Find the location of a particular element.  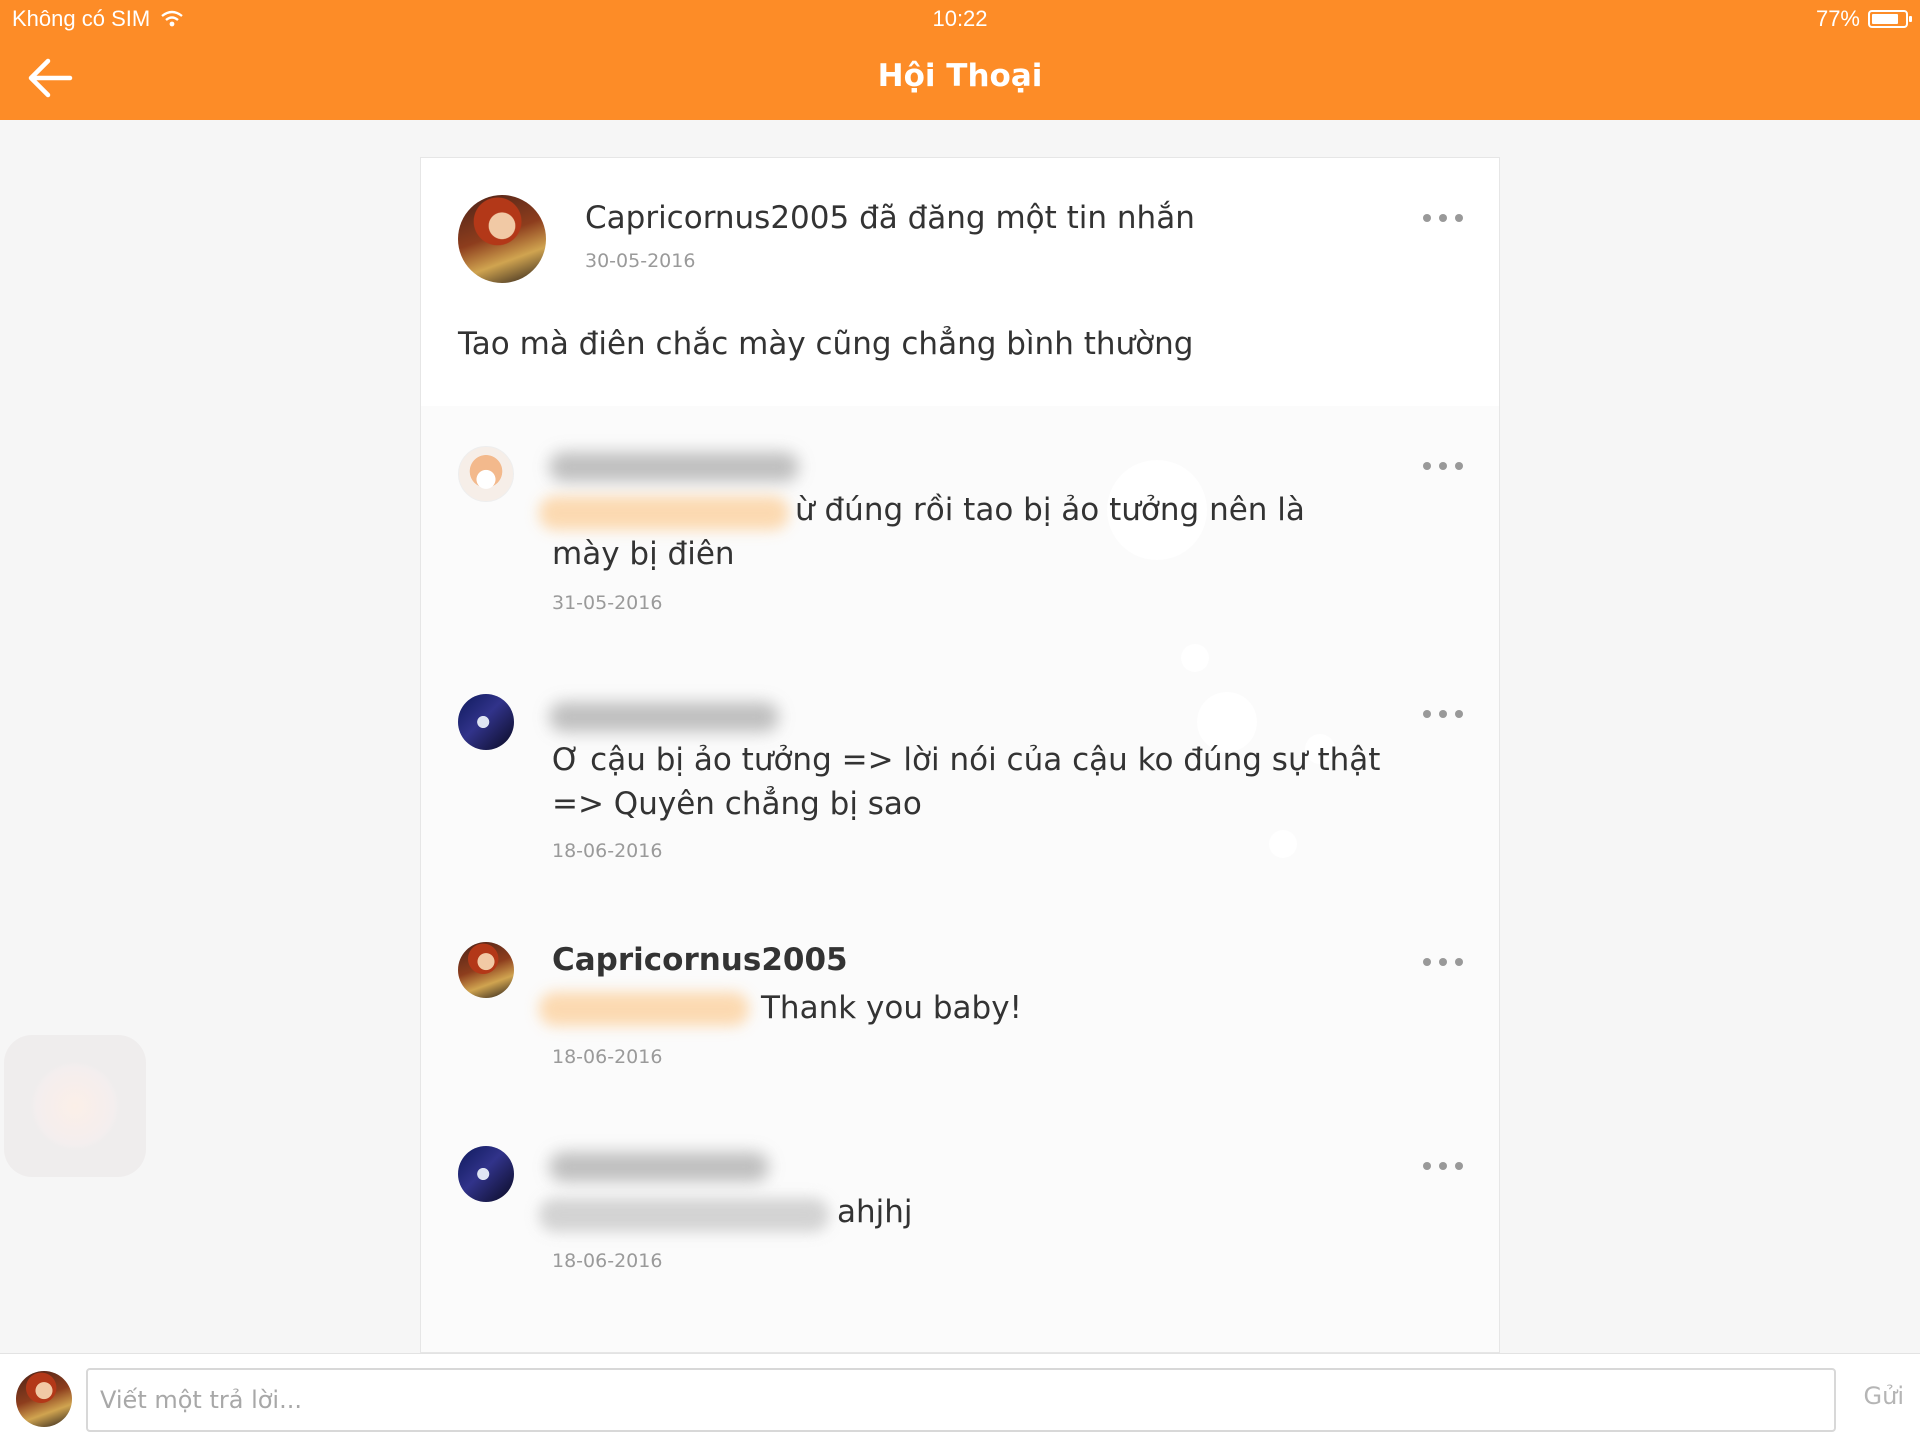

battery-icon is located at coordinates (1890, 19).